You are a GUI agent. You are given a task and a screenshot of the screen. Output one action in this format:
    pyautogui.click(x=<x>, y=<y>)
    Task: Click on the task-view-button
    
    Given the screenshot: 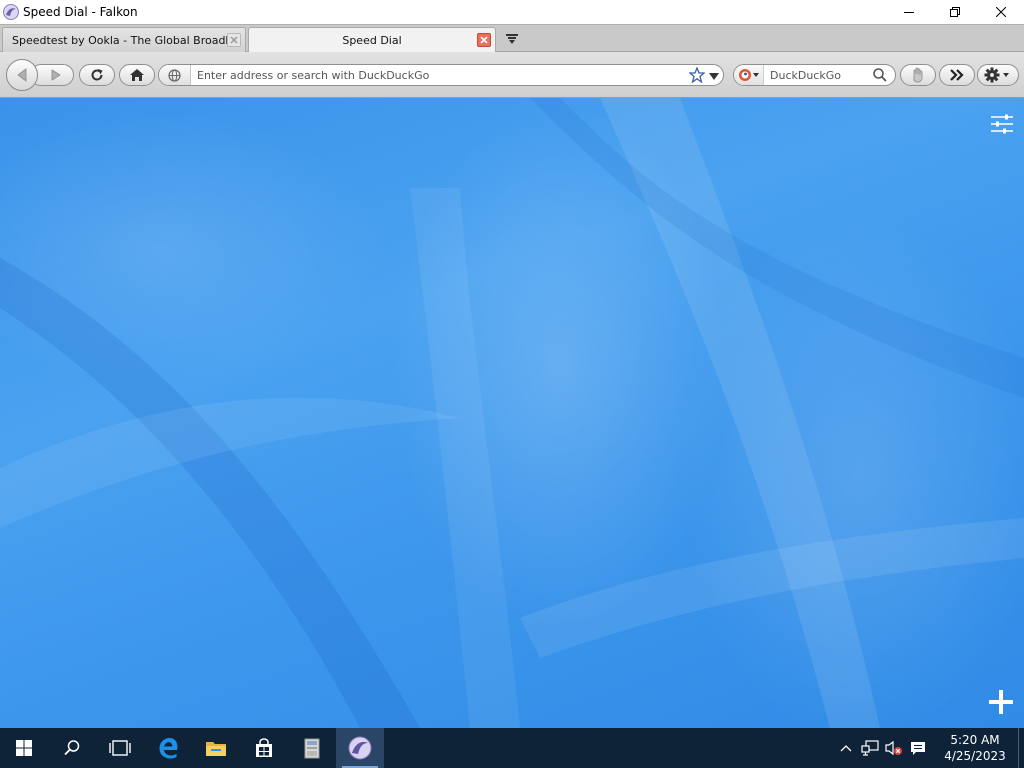 What is the action you would take?
    pyautogui.click(x=120, y=748)
    